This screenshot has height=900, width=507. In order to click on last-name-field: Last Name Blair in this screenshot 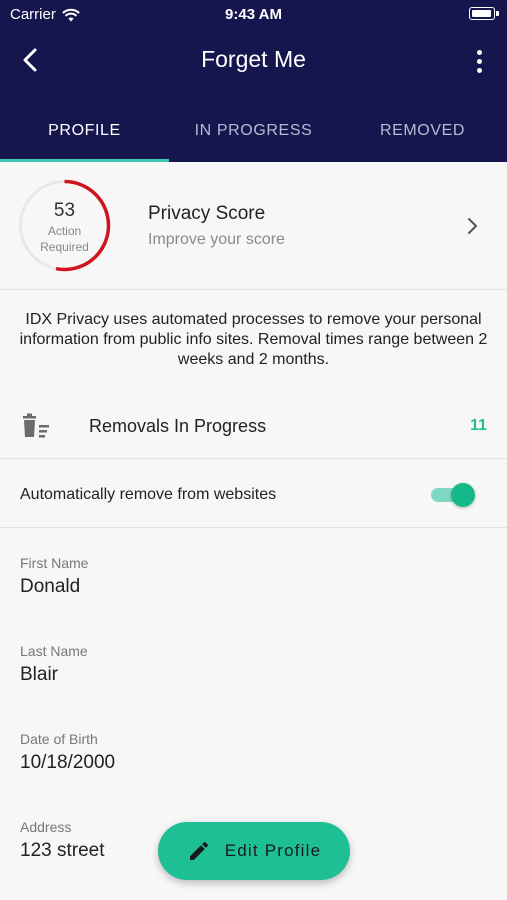, I will do `click(255, 664)`.